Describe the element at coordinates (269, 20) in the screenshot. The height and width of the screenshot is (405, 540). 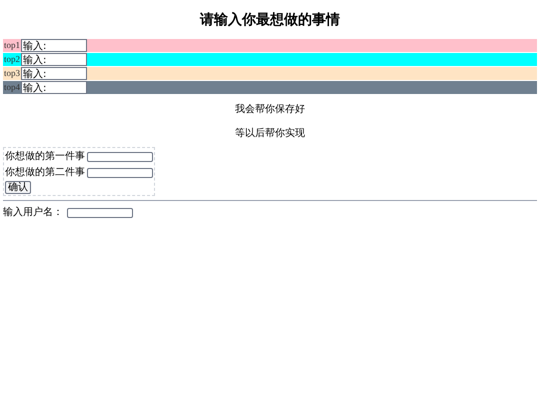
I see `page-title: 请输入你最想做的事情` at that location.